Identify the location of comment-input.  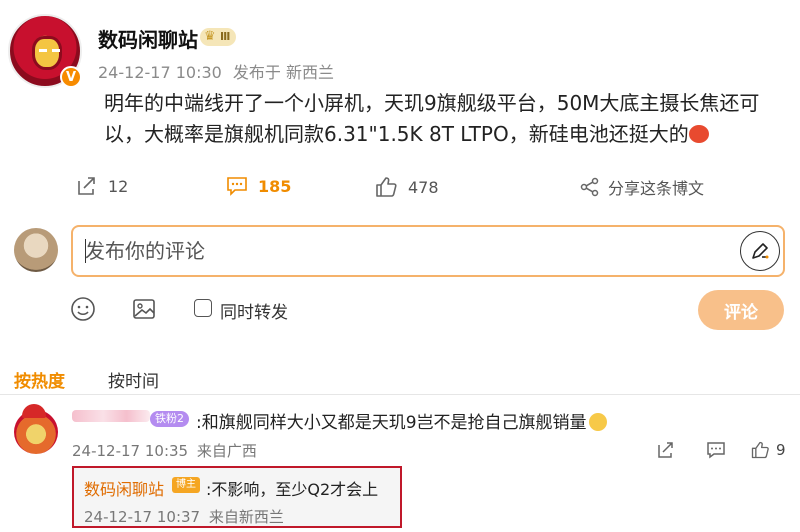
(395, 251).